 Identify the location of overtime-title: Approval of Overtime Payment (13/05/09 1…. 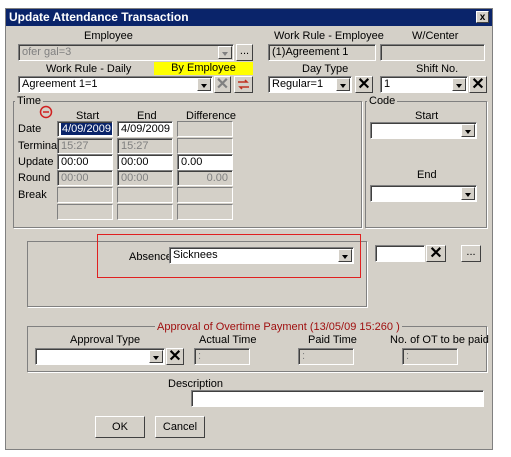
(278, 327).